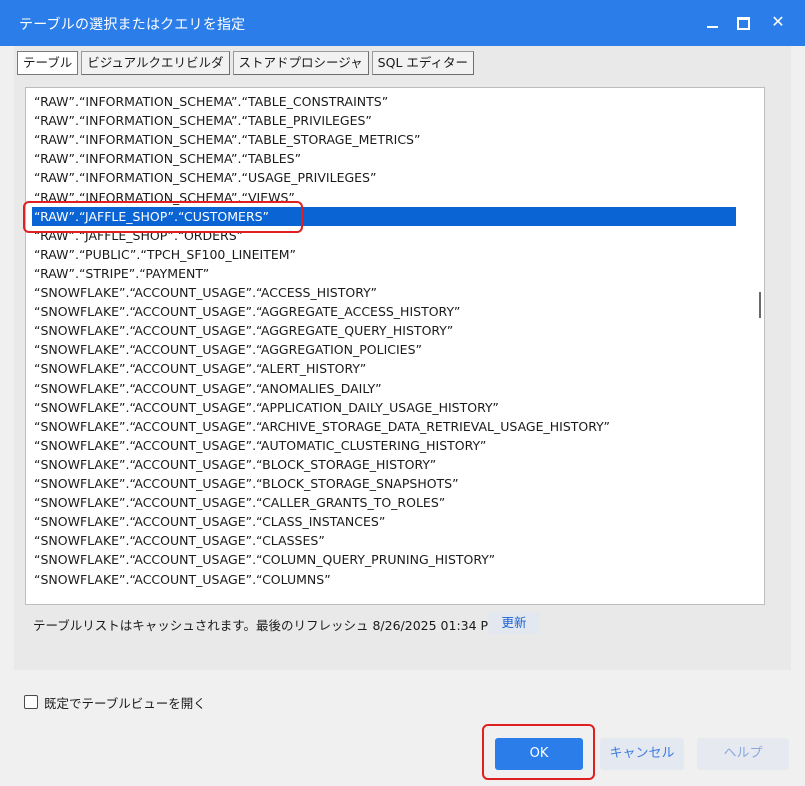 The image size is (805, 786). What do you see at coordinates (384, 158) in the screenshot?
I see `table-list-item: “RAW”.“INFORMATION_SCHEMA”.“TABLES”` at bounding box center [384, 158].